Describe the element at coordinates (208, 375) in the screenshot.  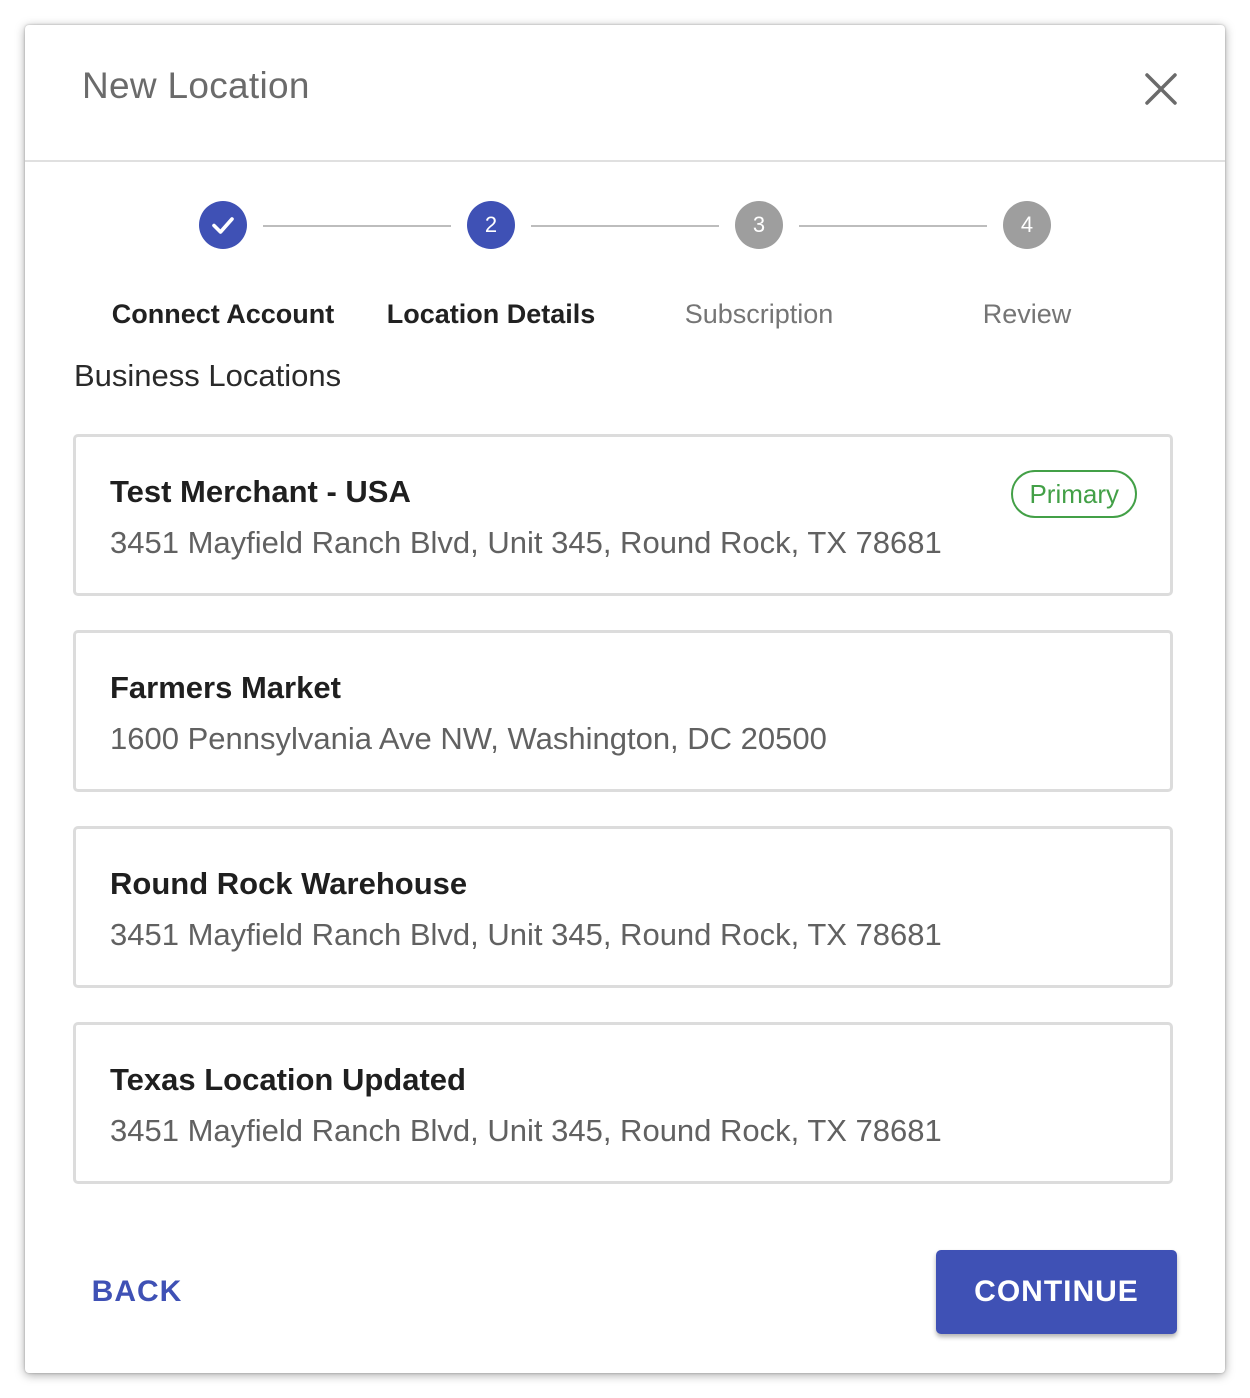
I see `section-title: Business Locations` at that location.